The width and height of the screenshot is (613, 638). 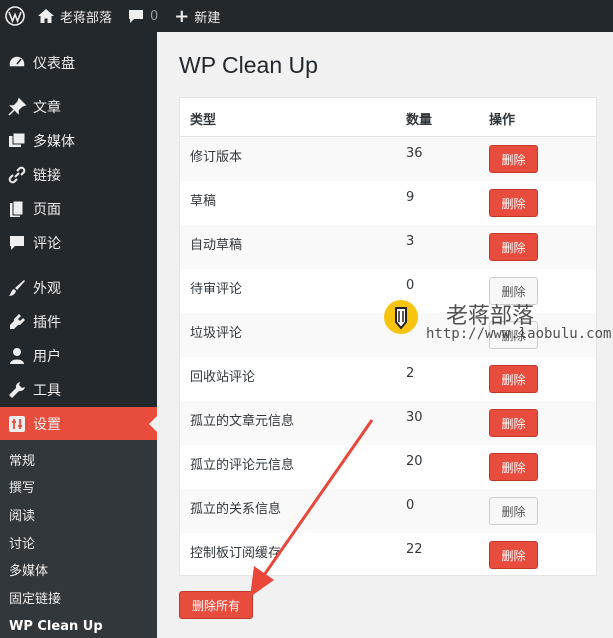 What do you see at coordinates (414, 417) in the screenshot?
I see `row-count: 30` at bounding box center [414, 417].